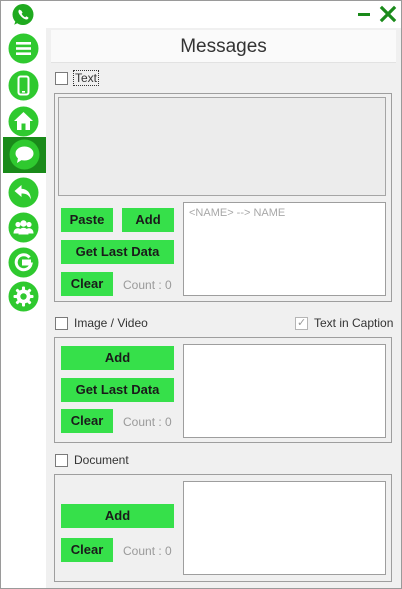 The image size is (402, 589). What do you see at coordinates (237, 213) in the screenshot?
I see `names-placeholder: <NAME> --> NAME` at bounding box center [237, 213].